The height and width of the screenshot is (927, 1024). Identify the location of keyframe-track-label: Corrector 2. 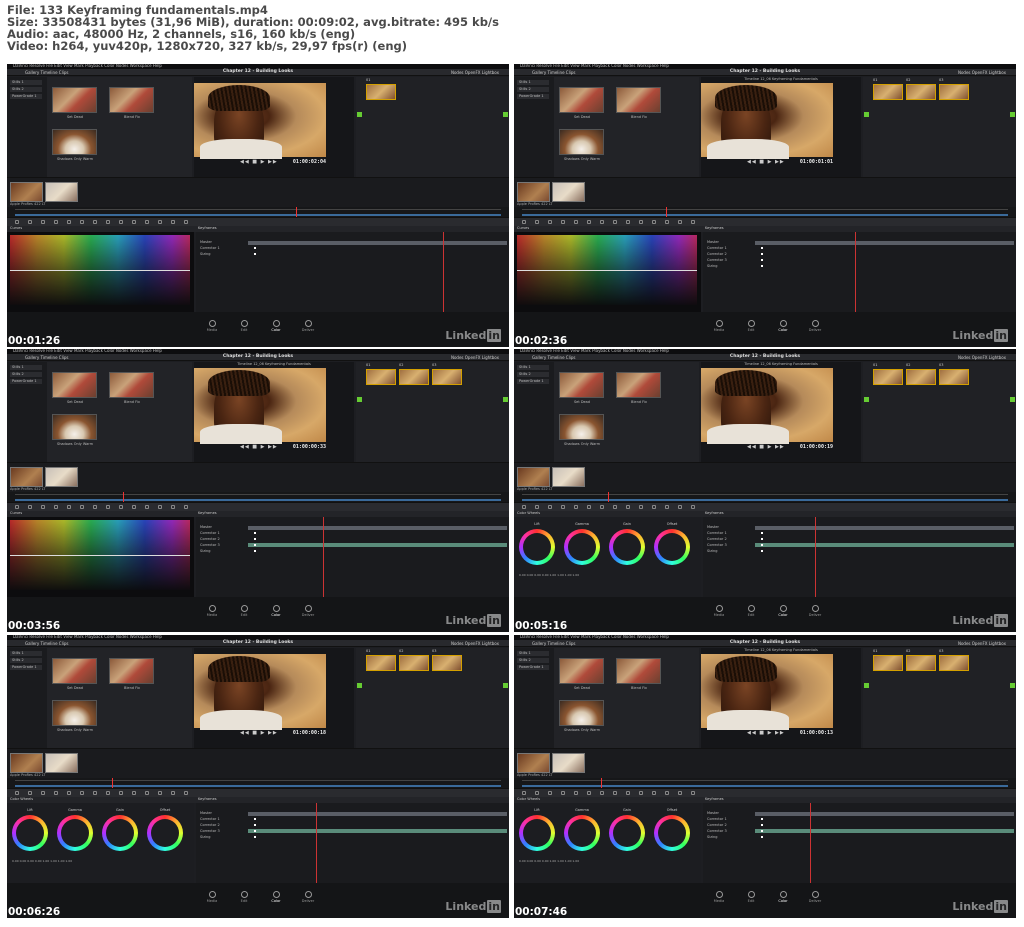
(717, 539).